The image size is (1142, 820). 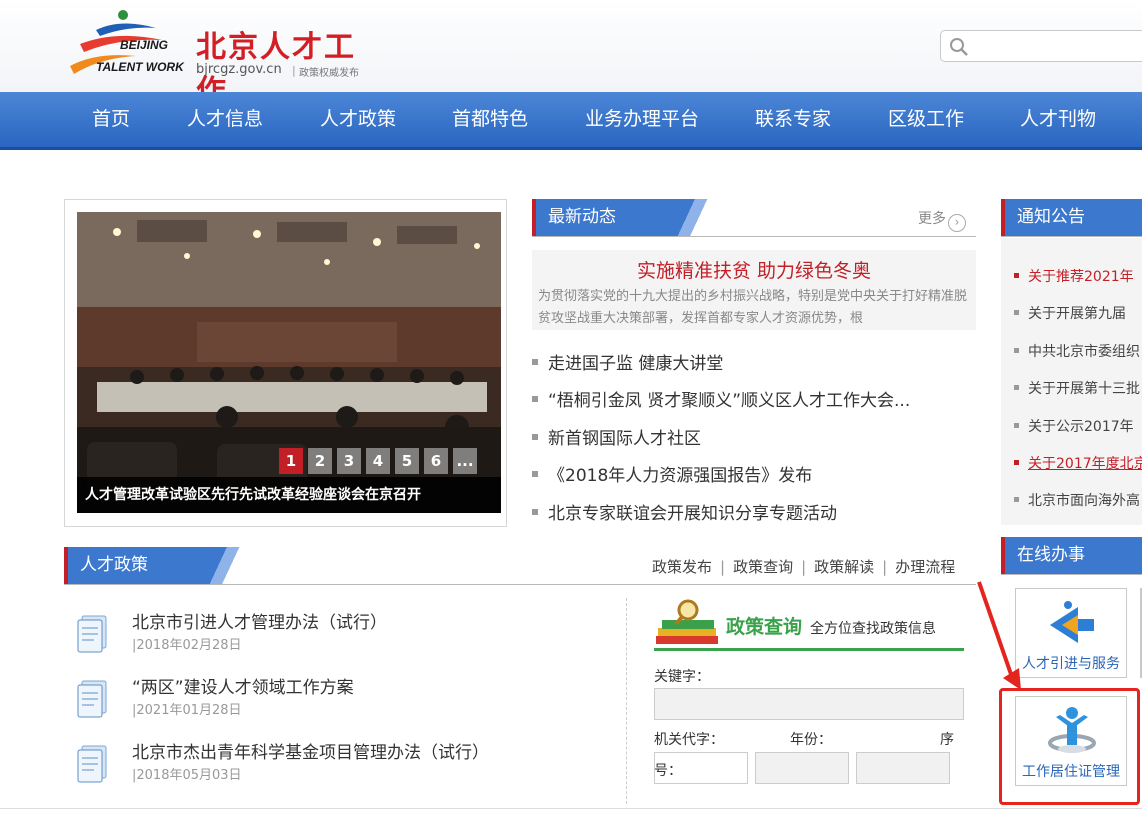 I want to click on pager-button-4: 4, so click(x=378, y=461).